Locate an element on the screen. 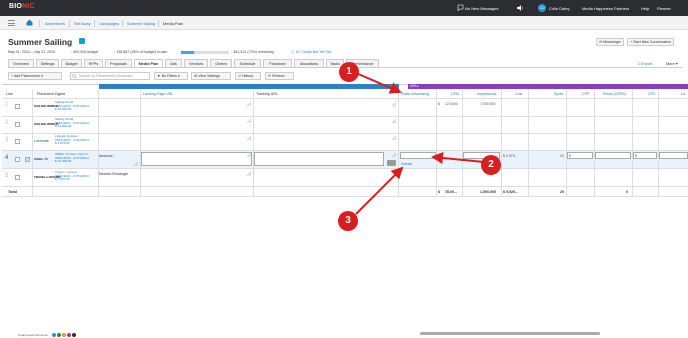 This screenshot has width=688, height=338. annotation-arrows is located at coordinates (420, 143).